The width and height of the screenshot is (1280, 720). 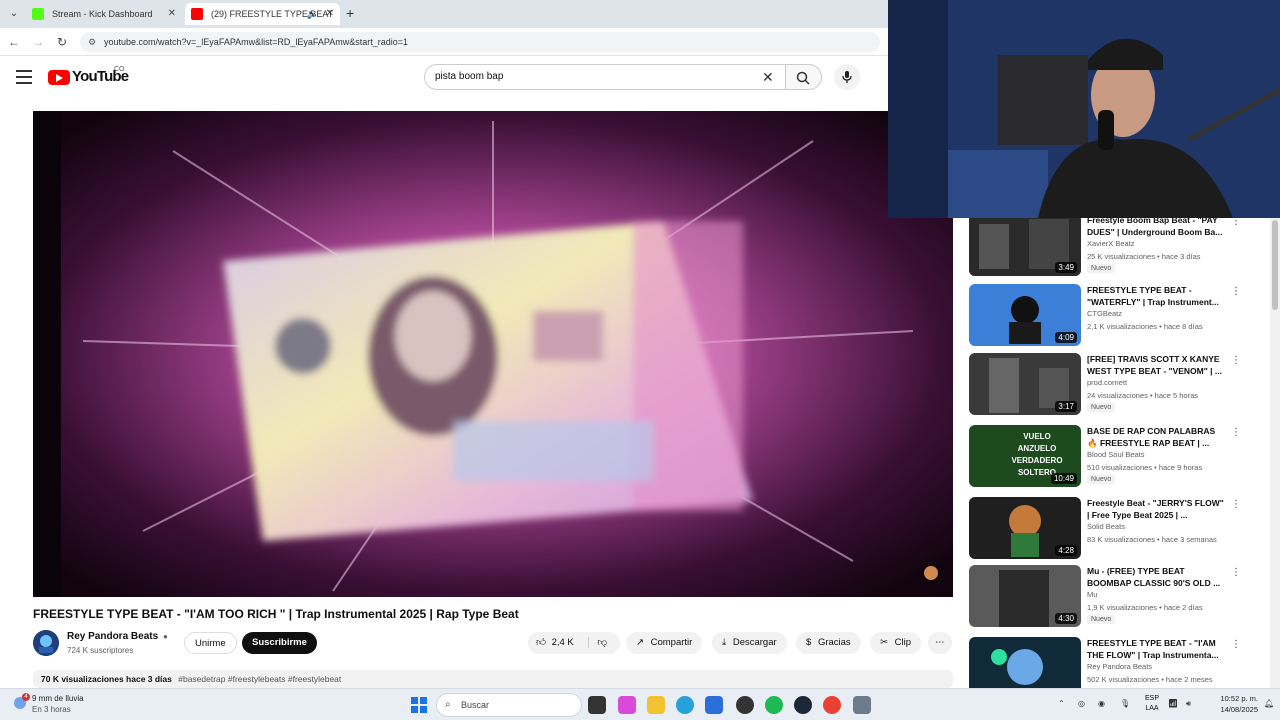 I want to click on site-info-icon: ⚙, so click(x=92, y=42).